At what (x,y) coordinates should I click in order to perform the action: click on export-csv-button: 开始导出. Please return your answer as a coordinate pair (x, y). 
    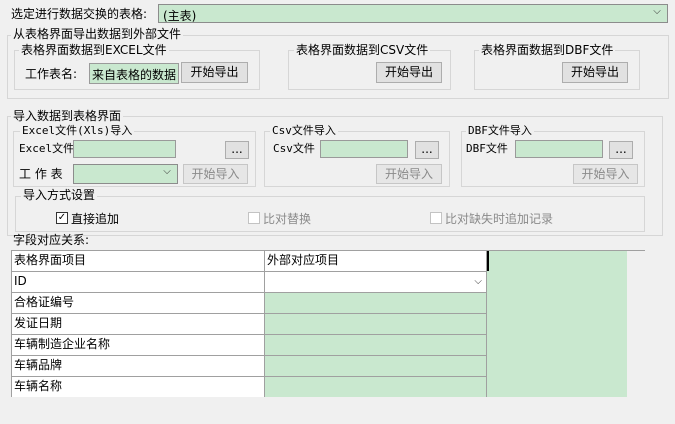
    Looking at the image, I should click on (409, 72).